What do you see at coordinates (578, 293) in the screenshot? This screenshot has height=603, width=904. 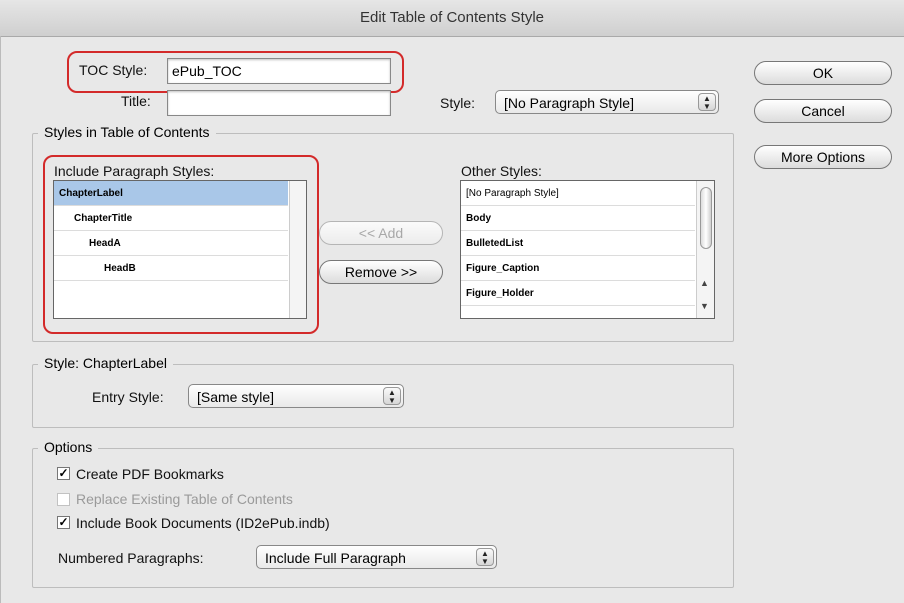 I see `list-item: Figure_Holder` at bounding box center [578, 293].